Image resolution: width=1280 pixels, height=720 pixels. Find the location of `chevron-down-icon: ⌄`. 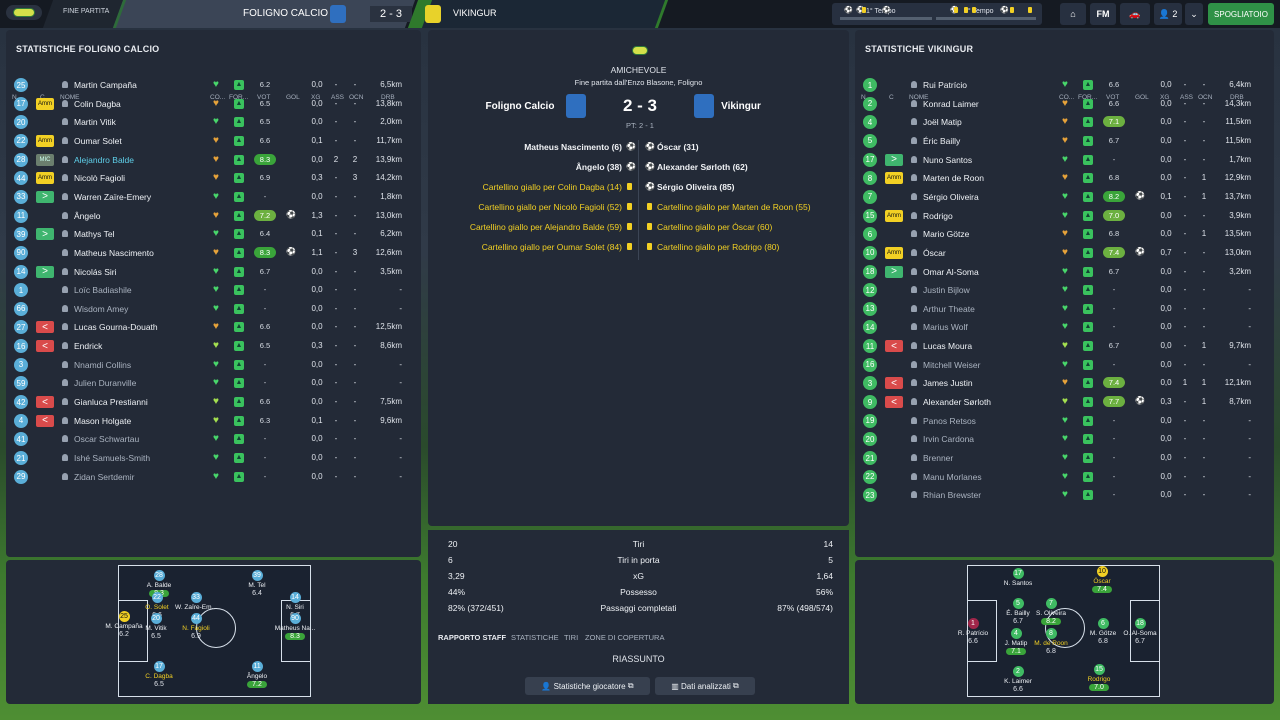

chevron-down-icon: ⌄ is located at coordinates (1194, 14).